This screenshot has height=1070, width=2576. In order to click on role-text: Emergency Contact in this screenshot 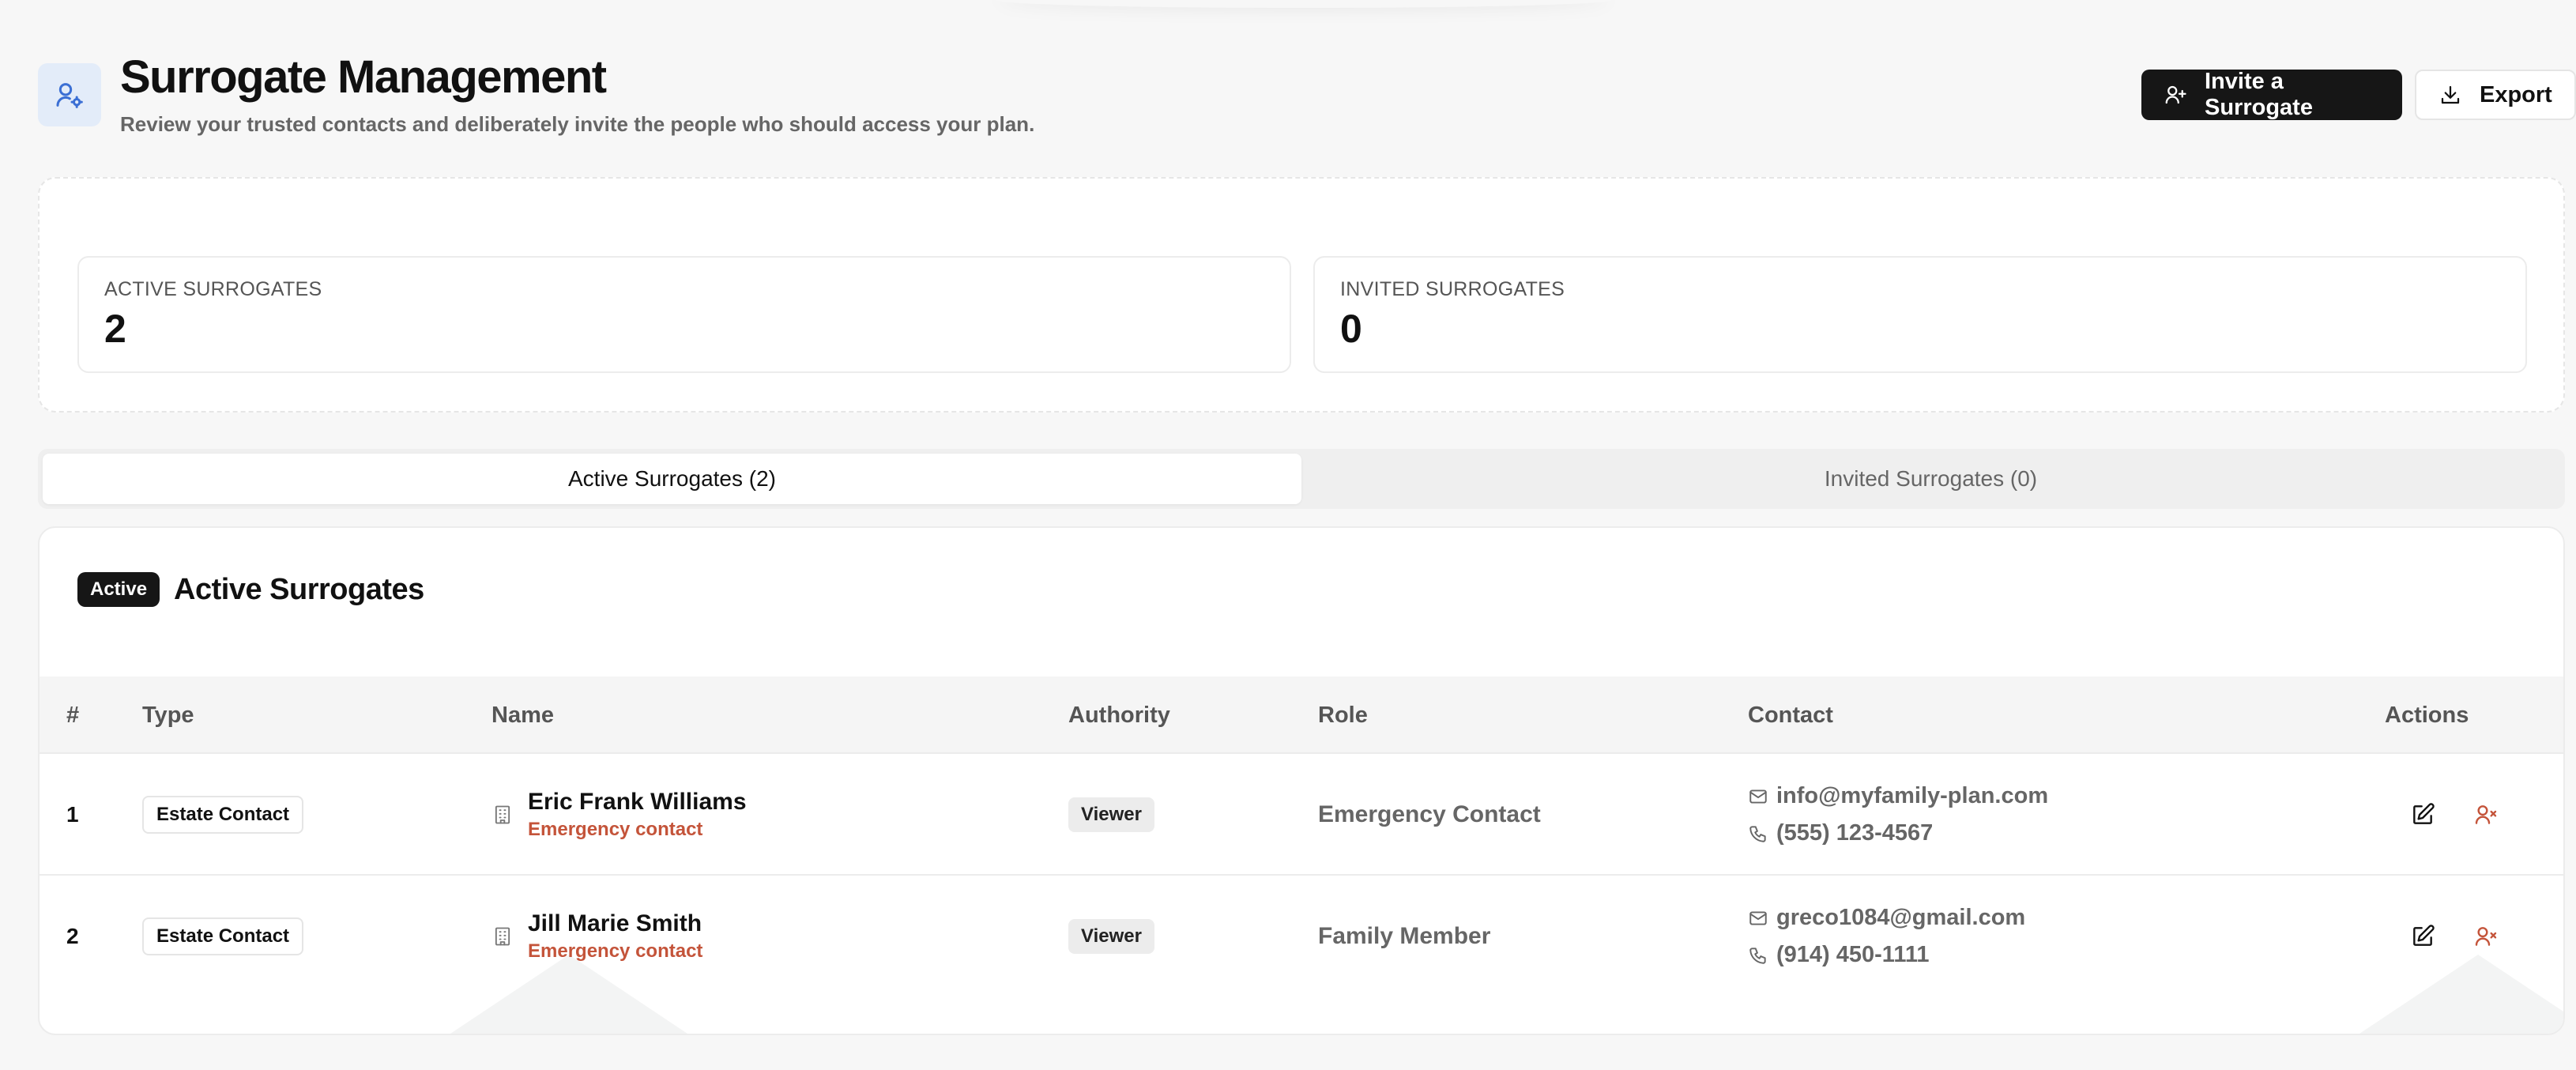, I will do `click(1429, 814)`.